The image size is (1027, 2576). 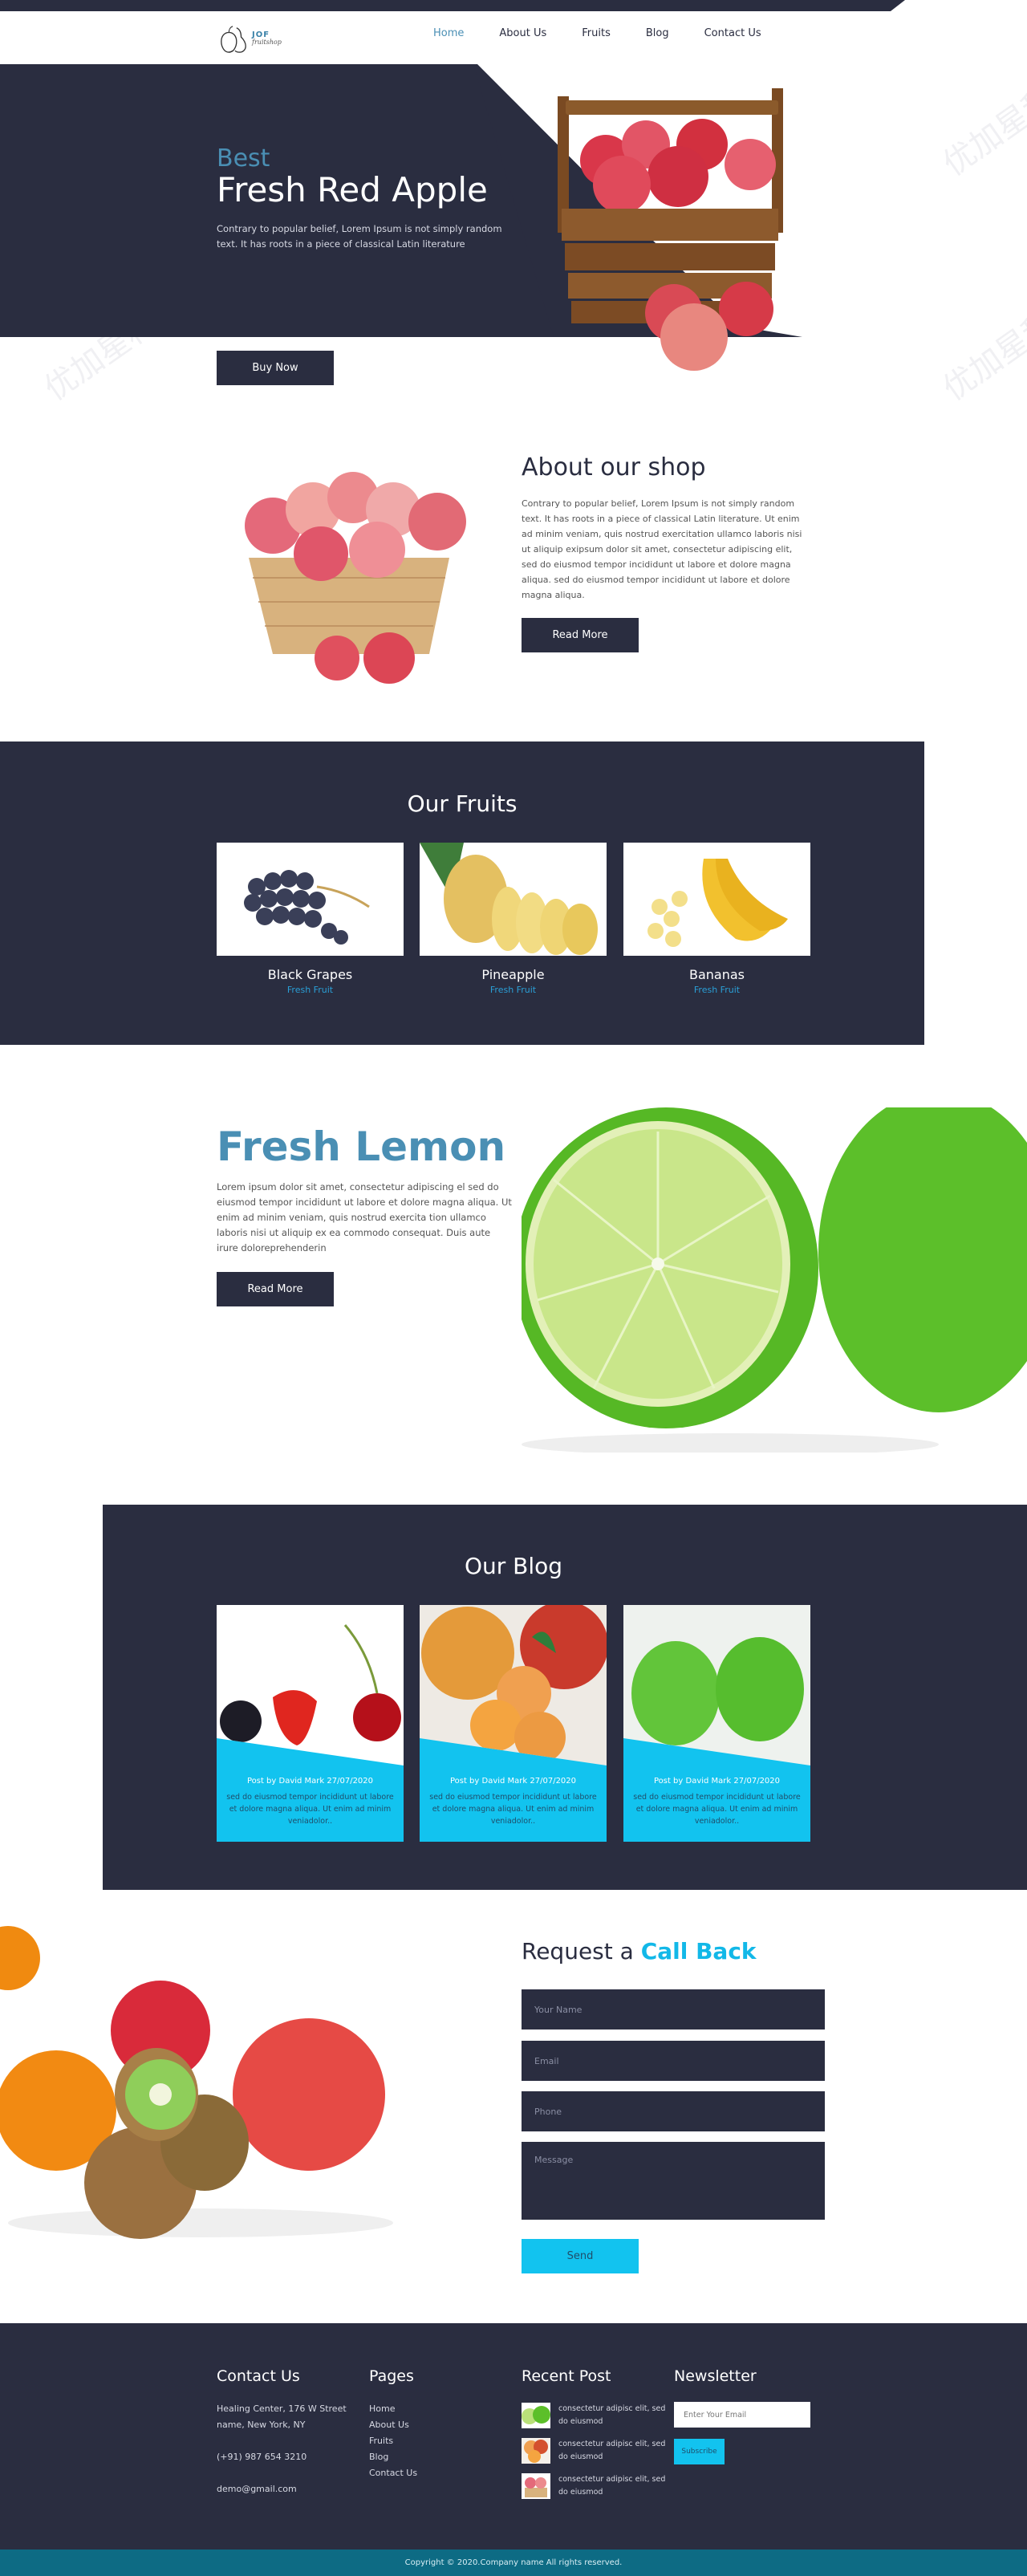 What do you see at coordinates (244, 158) in the screenshot?
I see `hero-kicker: Best` at bounding box center [244, 158].